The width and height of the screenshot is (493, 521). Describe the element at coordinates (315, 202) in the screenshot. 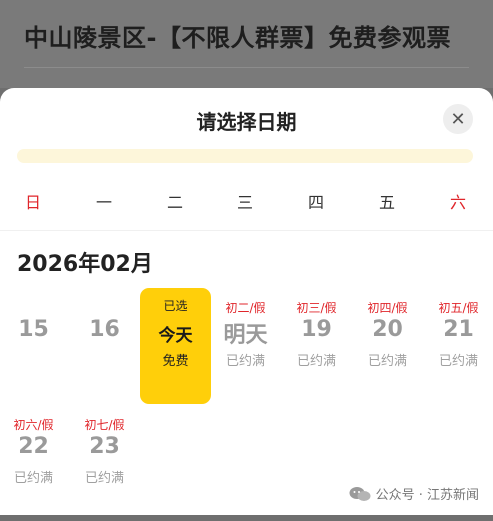

I see `weekday-thu: 四` at that location.